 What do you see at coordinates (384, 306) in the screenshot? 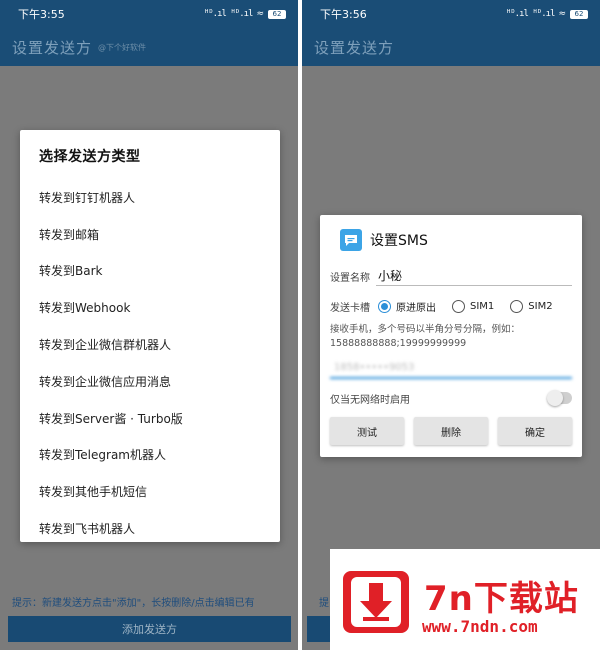
I see `radio-checked-icon` at bounding box center [384, 306].